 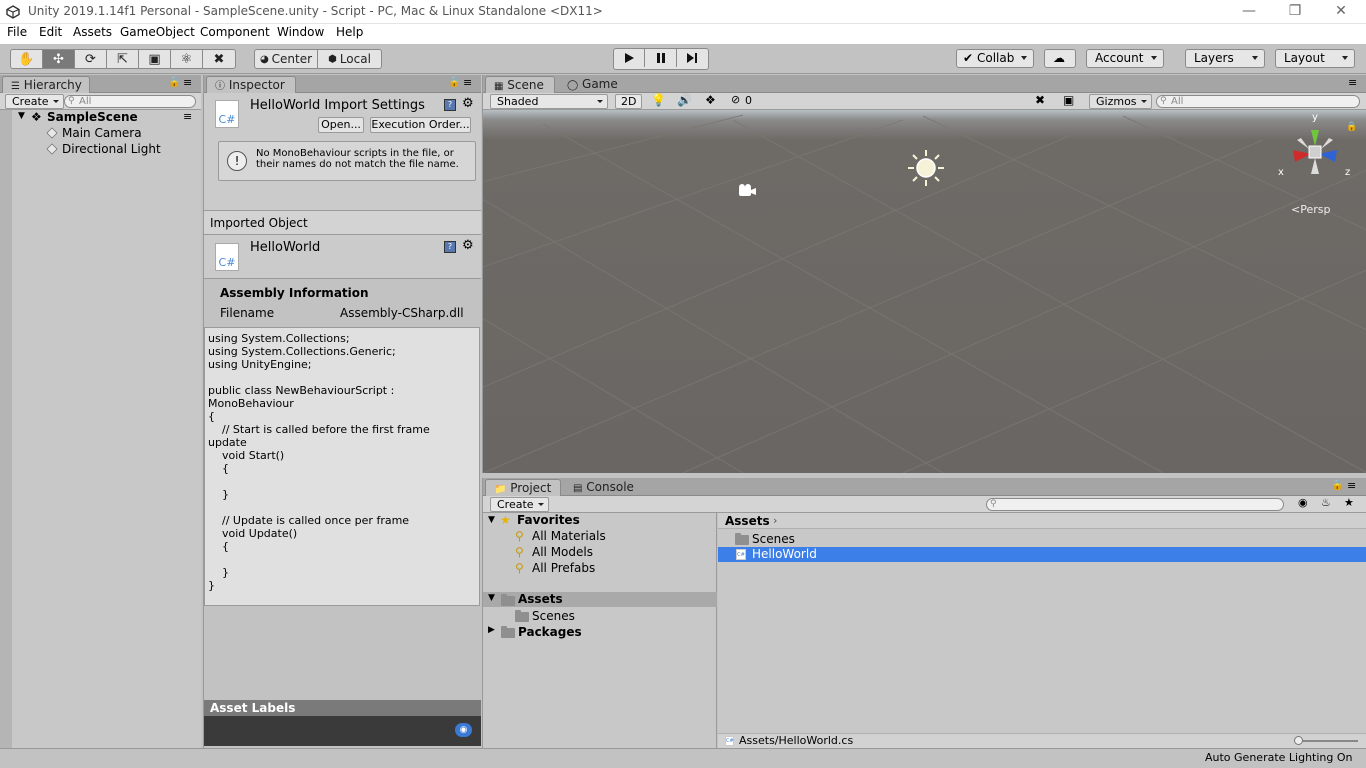 I want to click on scale-tool-icon: ⇱, so click(x=123, y=59).